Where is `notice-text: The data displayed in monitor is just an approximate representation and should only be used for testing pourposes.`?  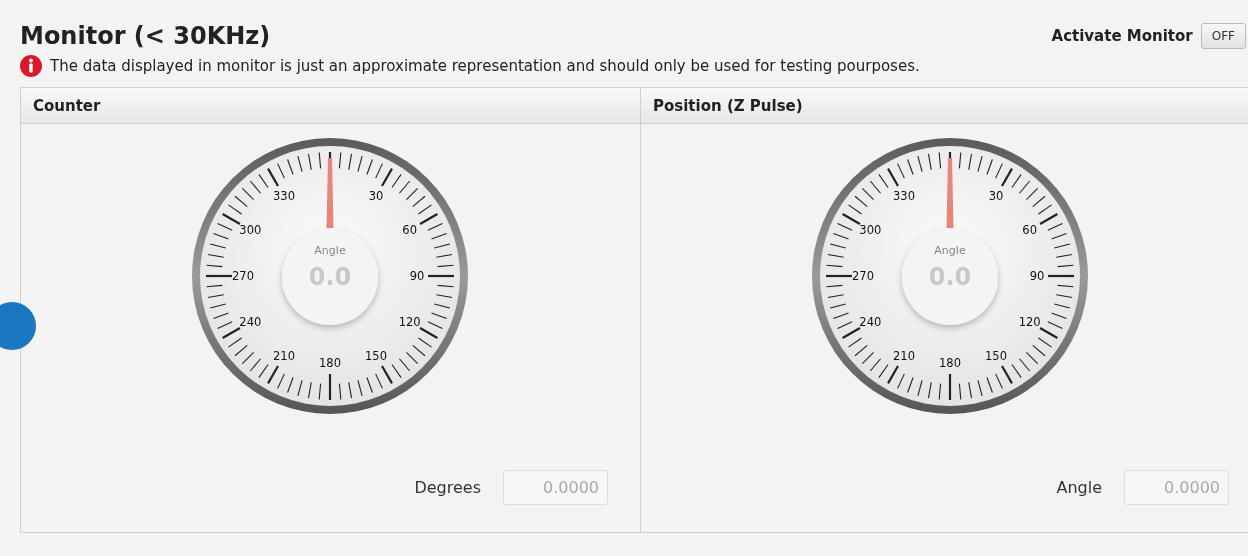 notice-text: The data displayed in monitor is just an approximate representation and should only be used for testing pourposes. is located at coordinates (485, 66).